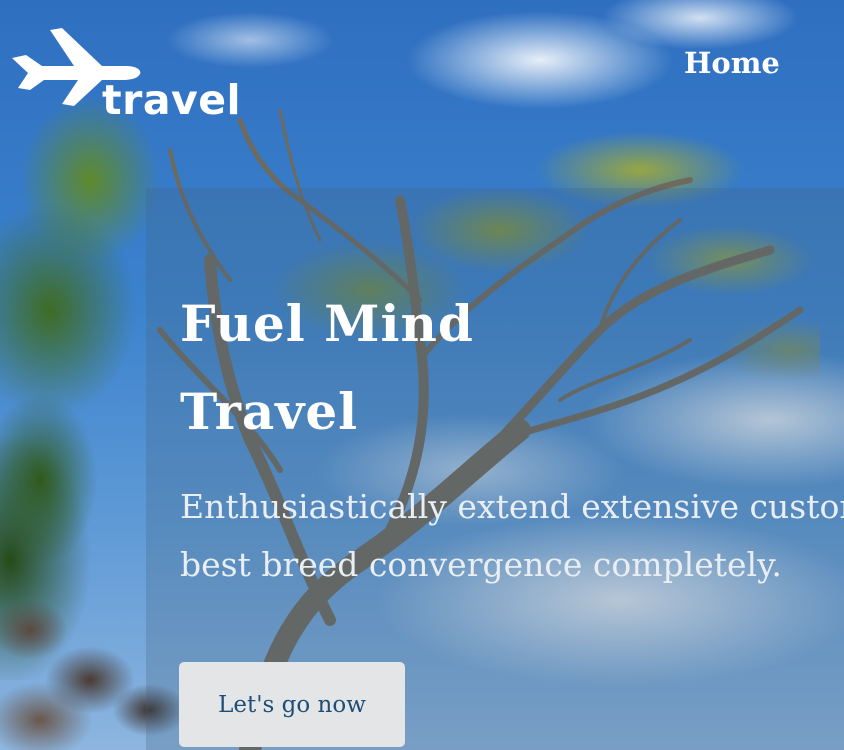 This screenshot has height=750, width=844. What do you see at coordinates (269, 411) in the screenshot?
I see `hero-title-line-2: Travel` at bounding box center [269, 411].